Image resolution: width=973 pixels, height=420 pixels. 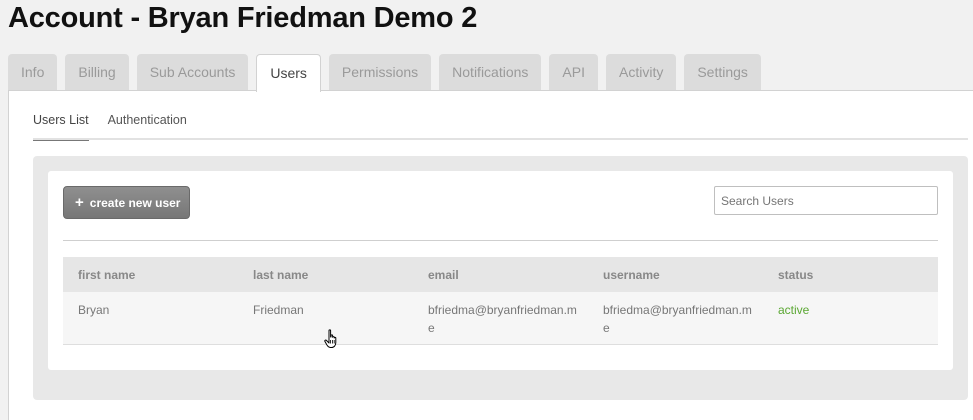 I want to click on cell-email: bfriedma@bryanfriedman.me, so click(x=502, y=319).